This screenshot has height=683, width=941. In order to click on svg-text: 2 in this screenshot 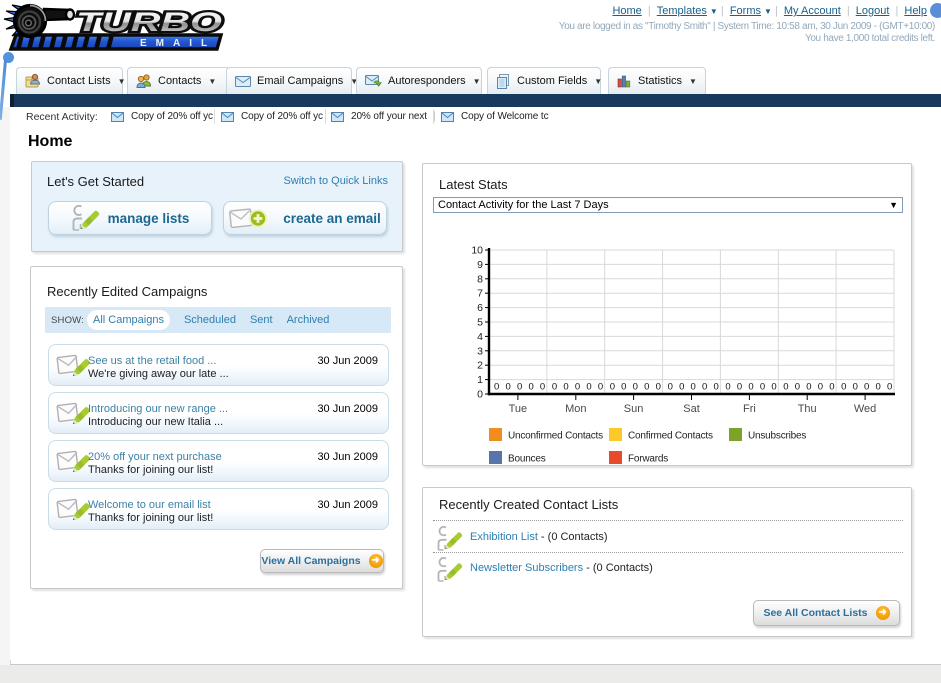, I will do `click(480, 366)`.